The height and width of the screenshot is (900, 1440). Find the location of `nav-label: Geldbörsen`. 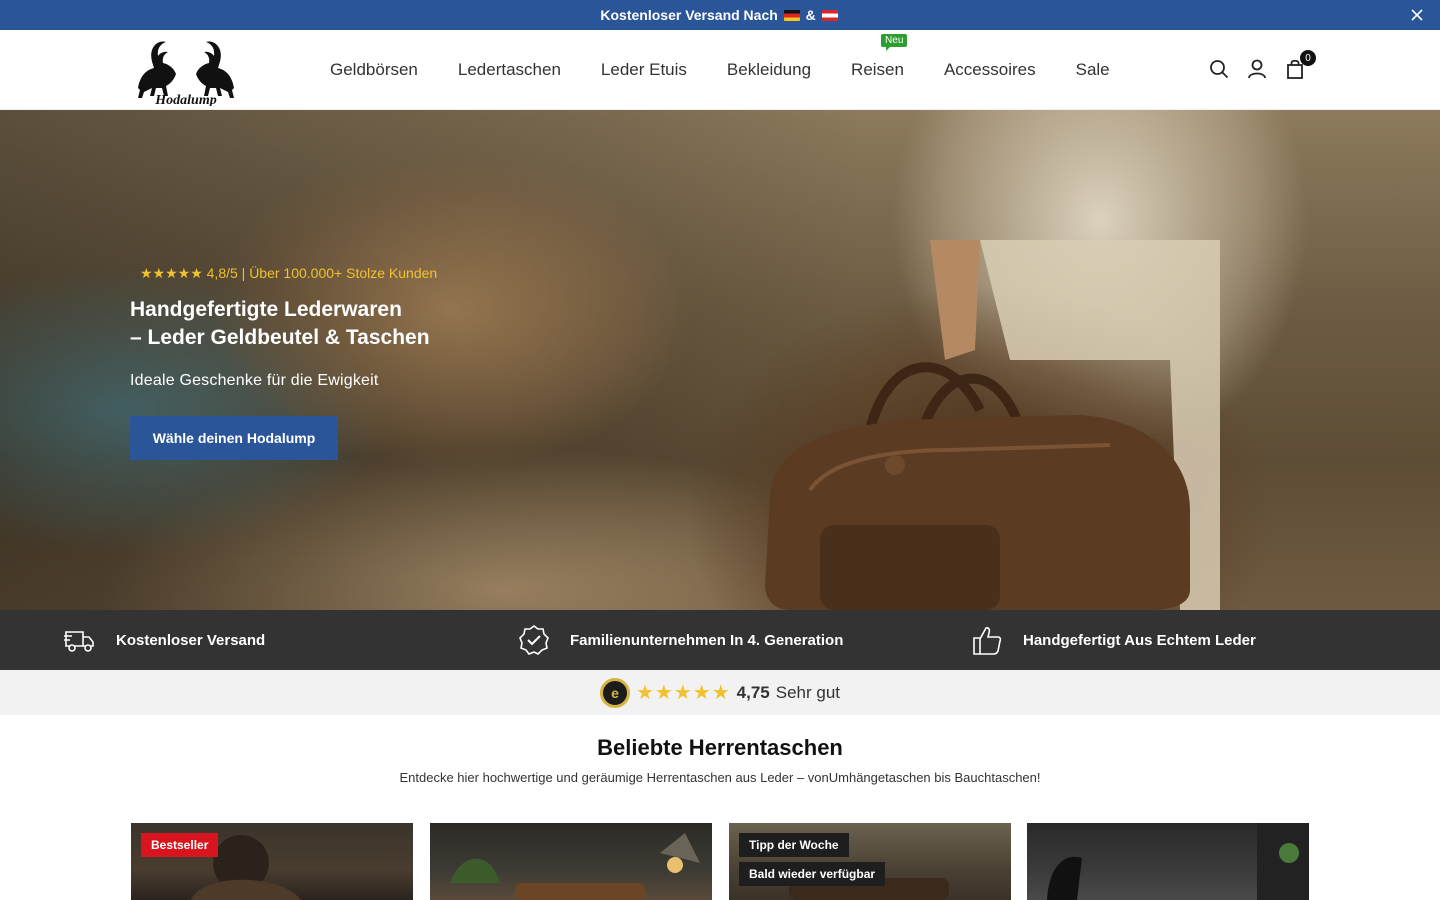

nav-label: Geldbörsen is located at coordinates (374, 69).